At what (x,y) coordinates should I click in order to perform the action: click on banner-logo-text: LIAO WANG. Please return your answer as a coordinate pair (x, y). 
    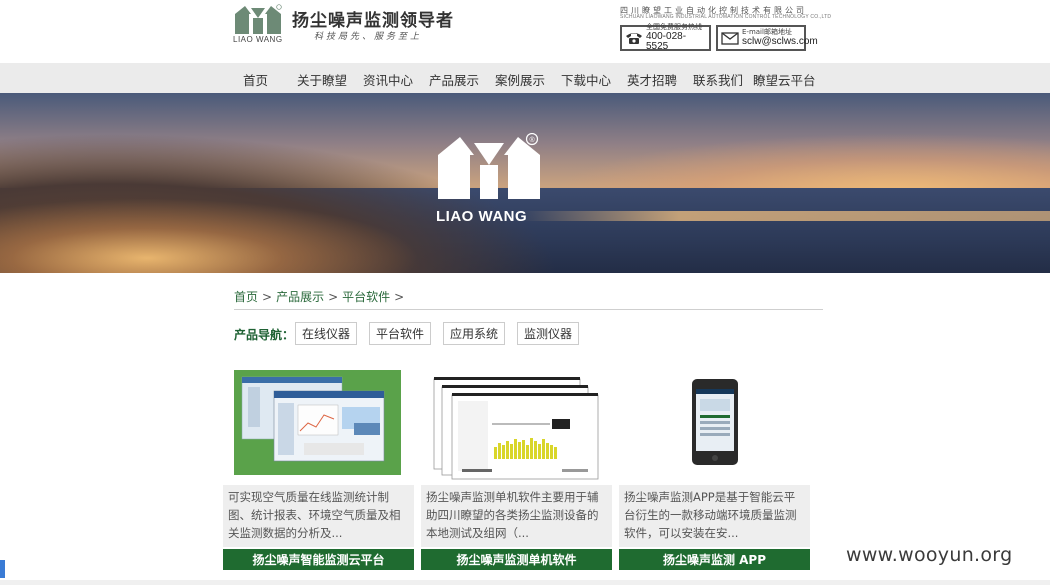
    Looking at the image, I should click on (482, 216).